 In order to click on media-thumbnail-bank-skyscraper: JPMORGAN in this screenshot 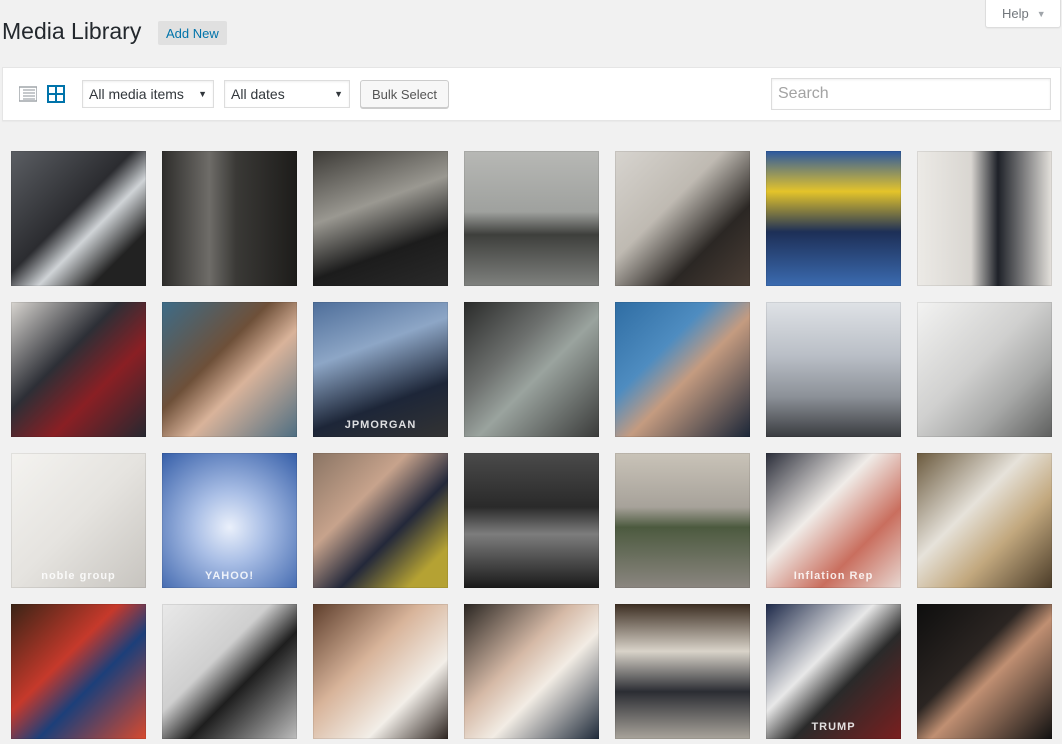, I will do `click(380, 369)`.